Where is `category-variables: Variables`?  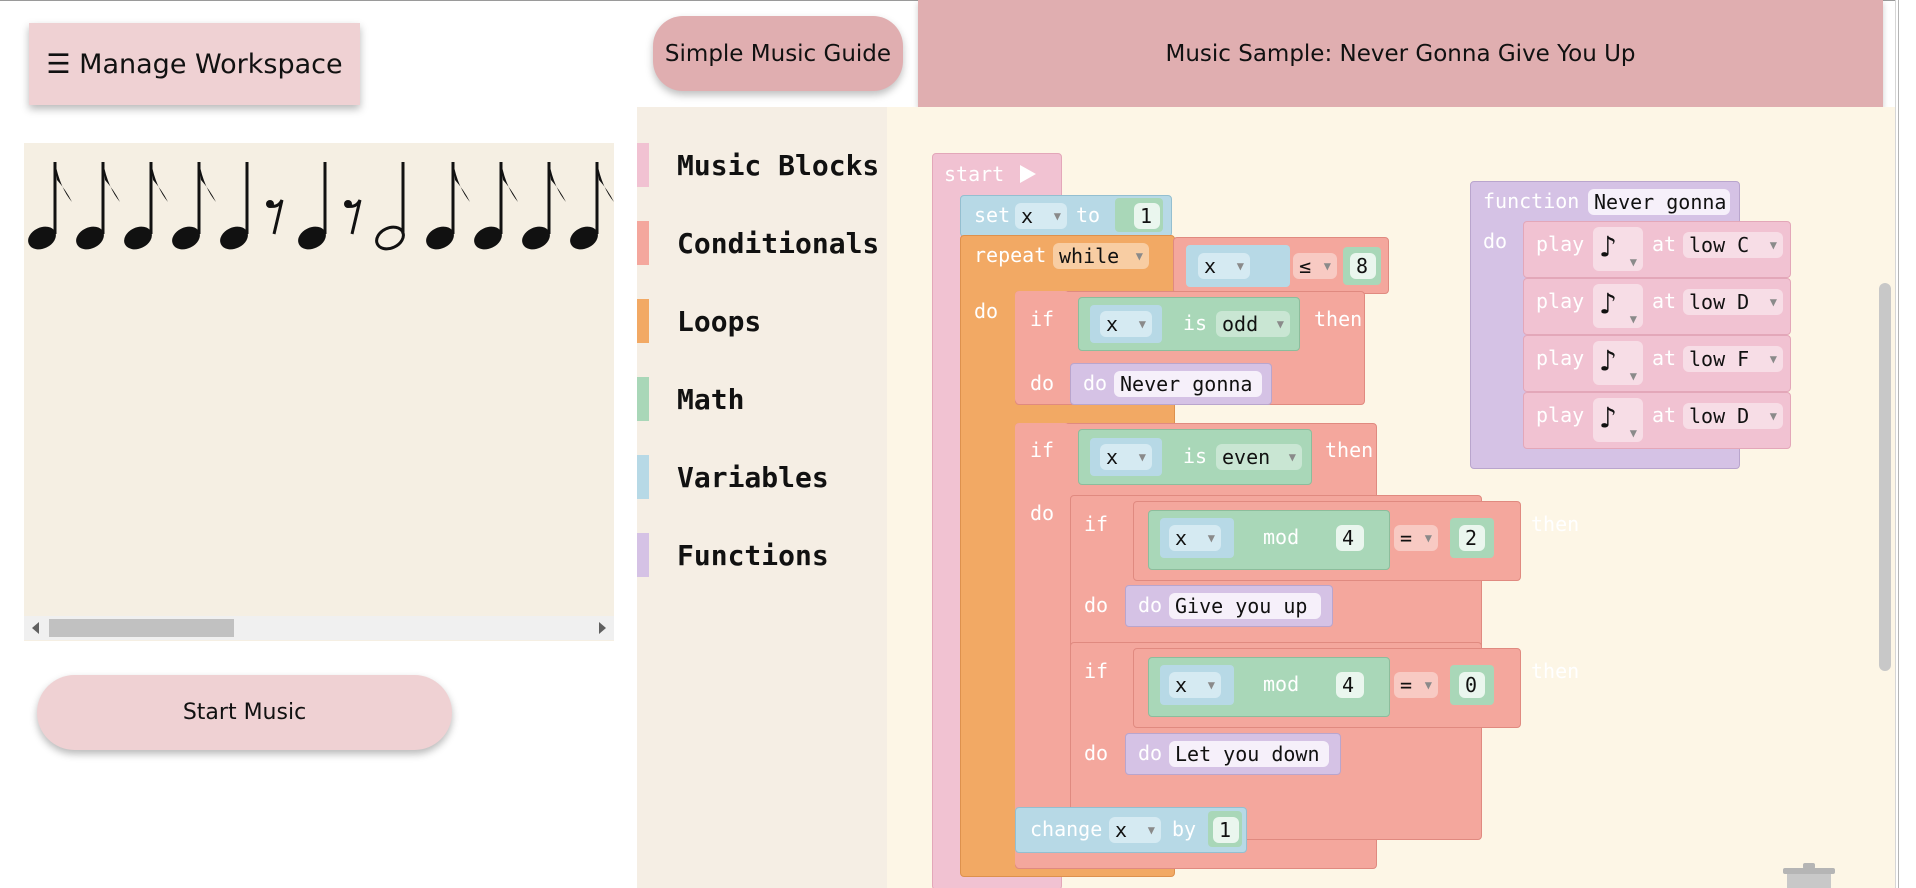 category-variables: Variables is located at coordinates (762, 477).